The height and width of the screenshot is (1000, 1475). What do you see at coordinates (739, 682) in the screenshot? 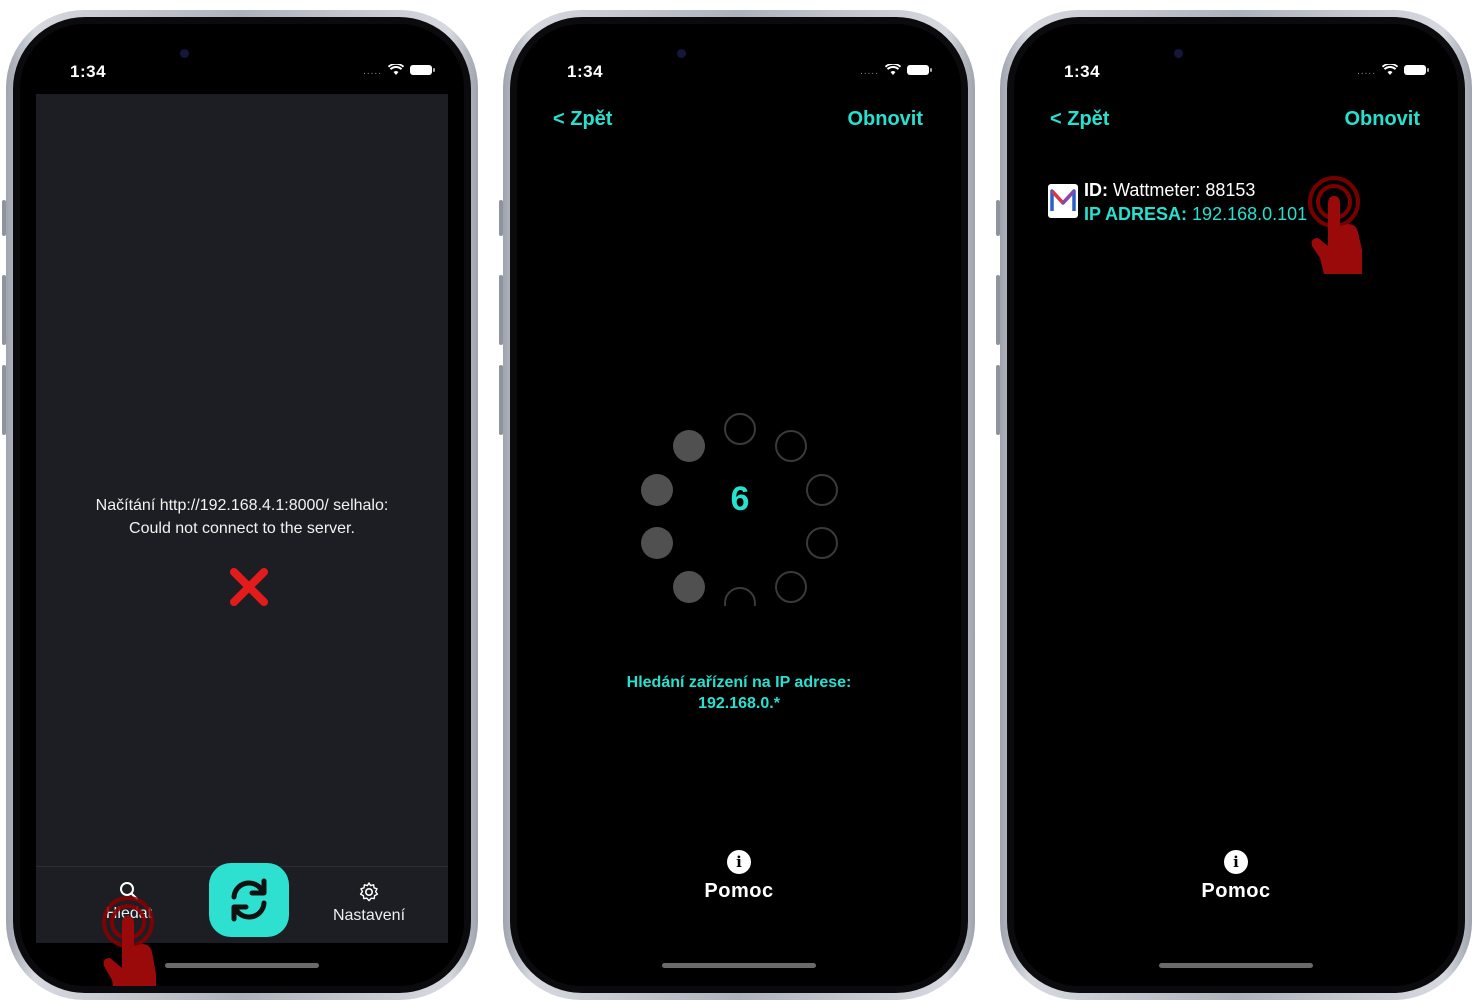
I see `scan-line-1: Hledání zařízení na IP adrese:` at bounding box center [739, 682].